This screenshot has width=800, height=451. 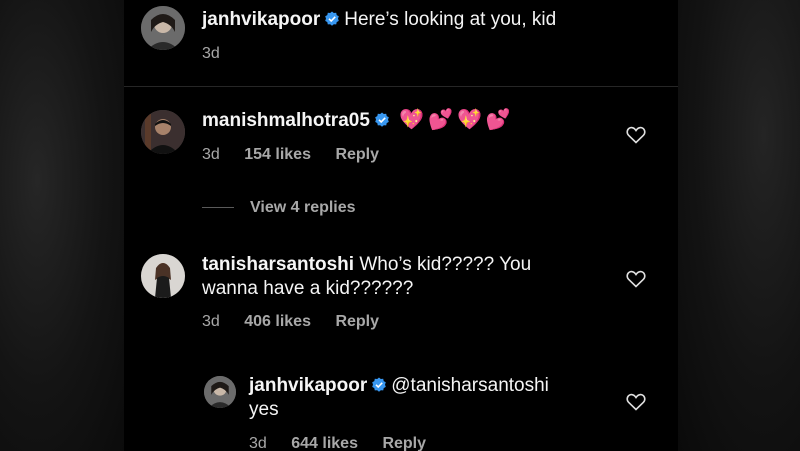 I want to click on username: manishmalhotra05, so click(x=286, y=120).